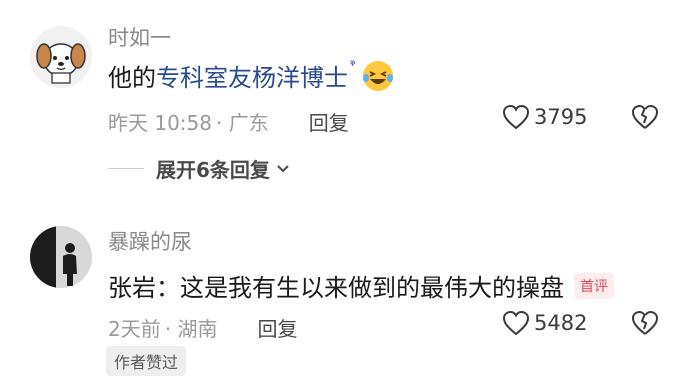 This screenshot has height=378, width=690. I want to click on comment-meta: 2天前 · 湖南 回复, so click(202, 327).